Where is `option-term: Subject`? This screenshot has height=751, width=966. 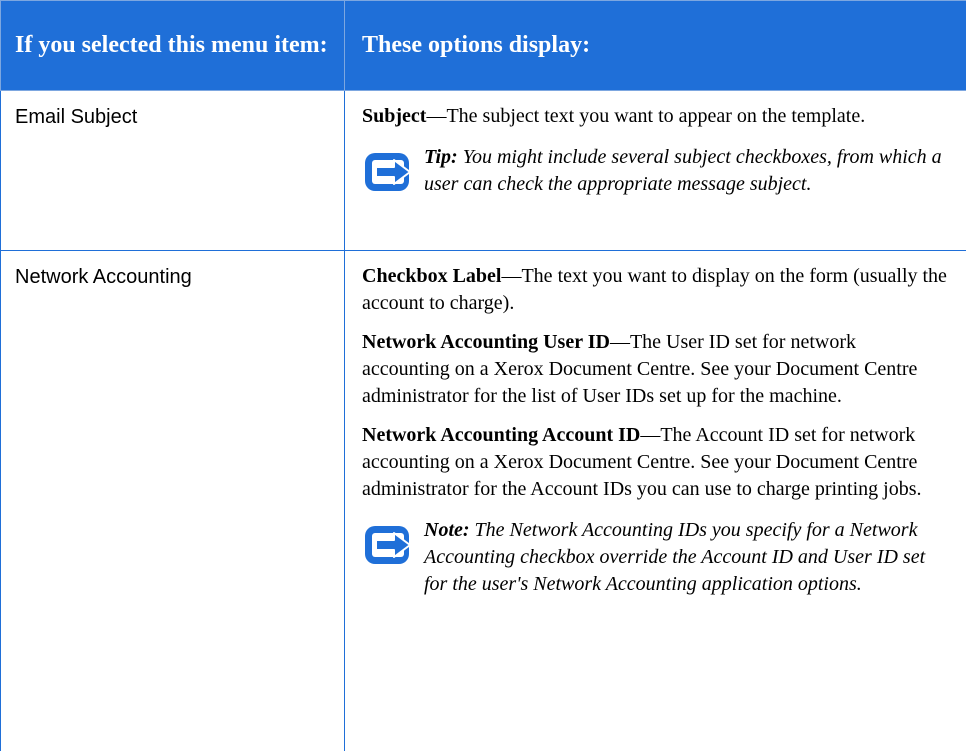 option-term: Subject is located at coordinates (394, 116).